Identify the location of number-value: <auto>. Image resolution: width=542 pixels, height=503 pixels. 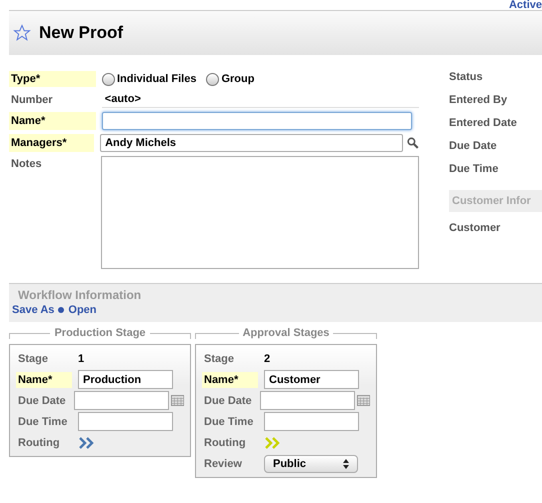
(260, 99).